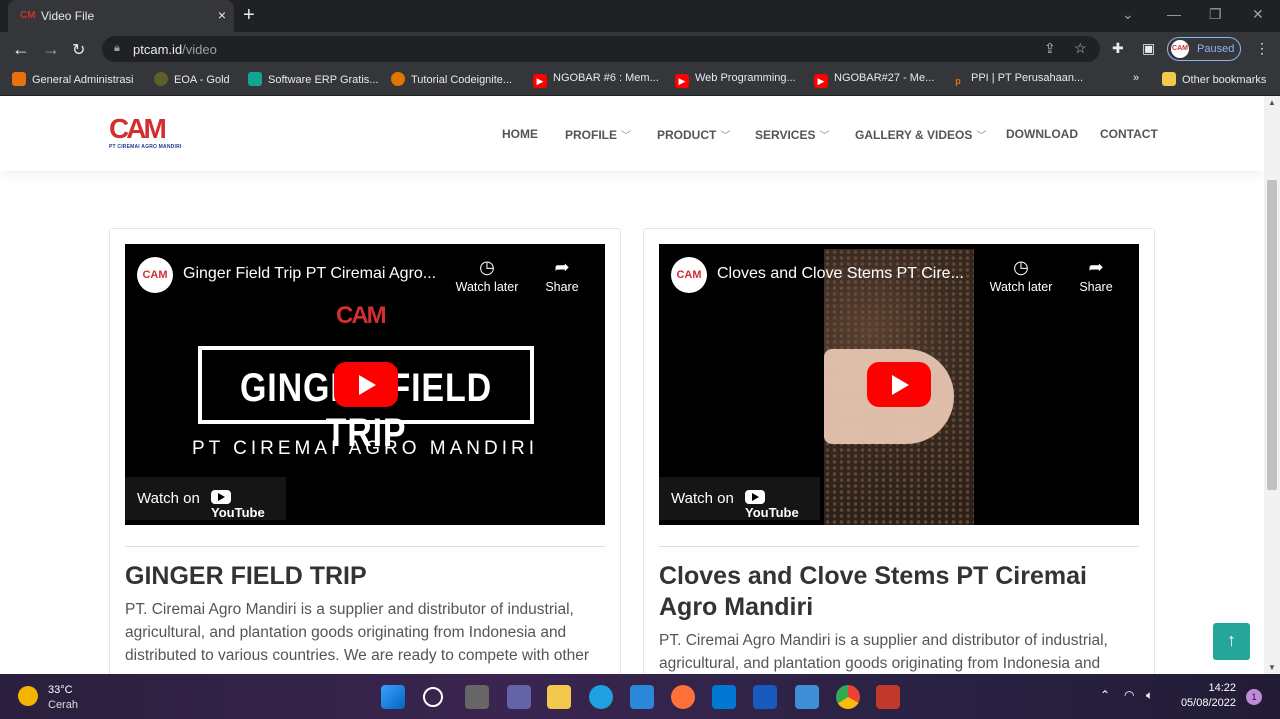 The image size is (1280, 719). What do you see at coordinates (393, 697) in the screenshot?
I see `start-button-icon` at bounding box center [393, 697].